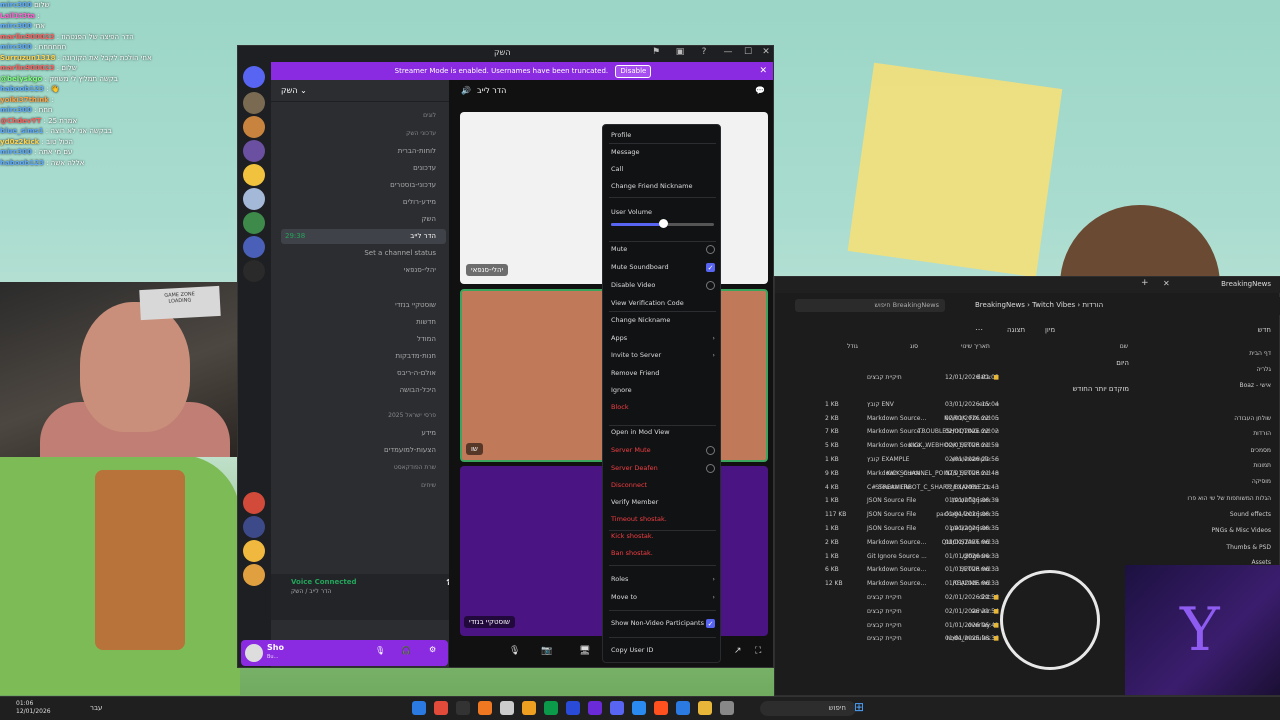 This screenshot has width=1280, height=720. I want to click on channel-item: עדכונים, so click(363, 168).